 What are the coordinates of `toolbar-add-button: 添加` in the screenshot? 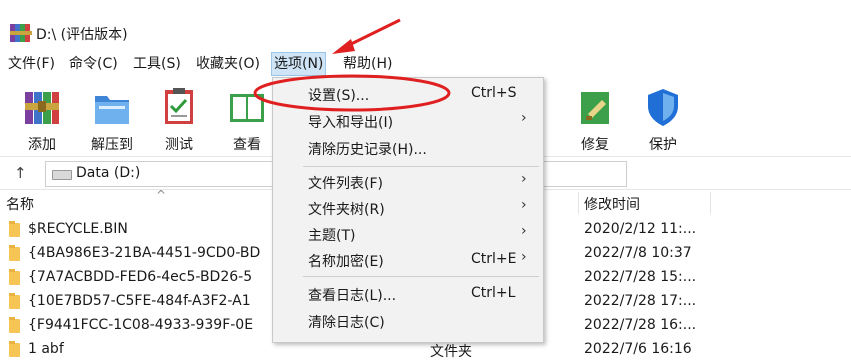 It's located at (42, 118).